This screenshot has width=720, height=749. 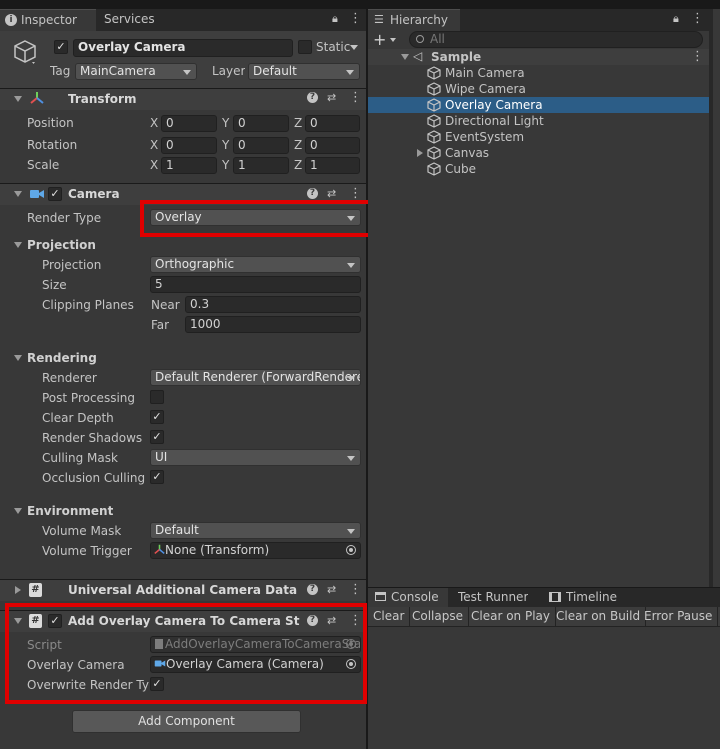 What do you see at coordinates (331, 589) in the screenshot?
I see `uacd-preset-icon: ⇄` at bounding box center [331, 589].